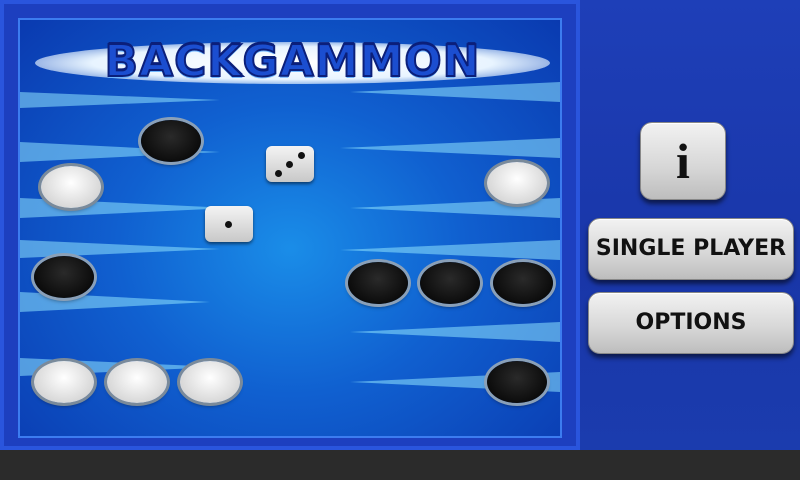 Image resolution: width=800 pixels, height=480 pixels. What do you see at coordinates (400, 465) in the screenshot?
I see `system-bar` at bounding box center [400, 465].